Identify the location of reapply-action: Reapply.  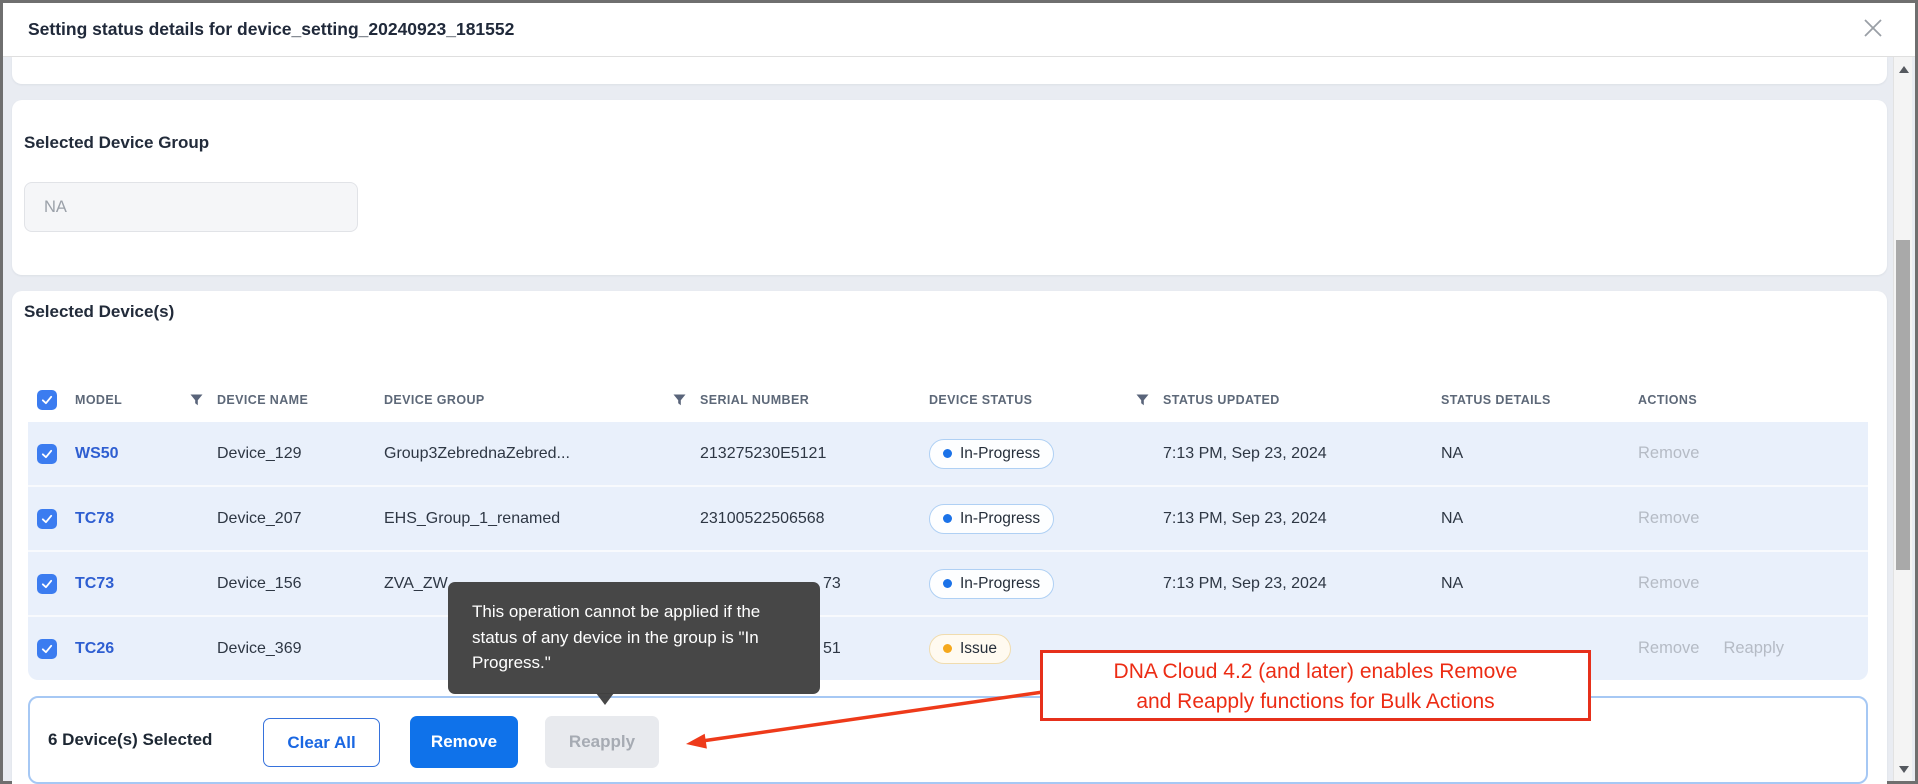
(1753, 648).